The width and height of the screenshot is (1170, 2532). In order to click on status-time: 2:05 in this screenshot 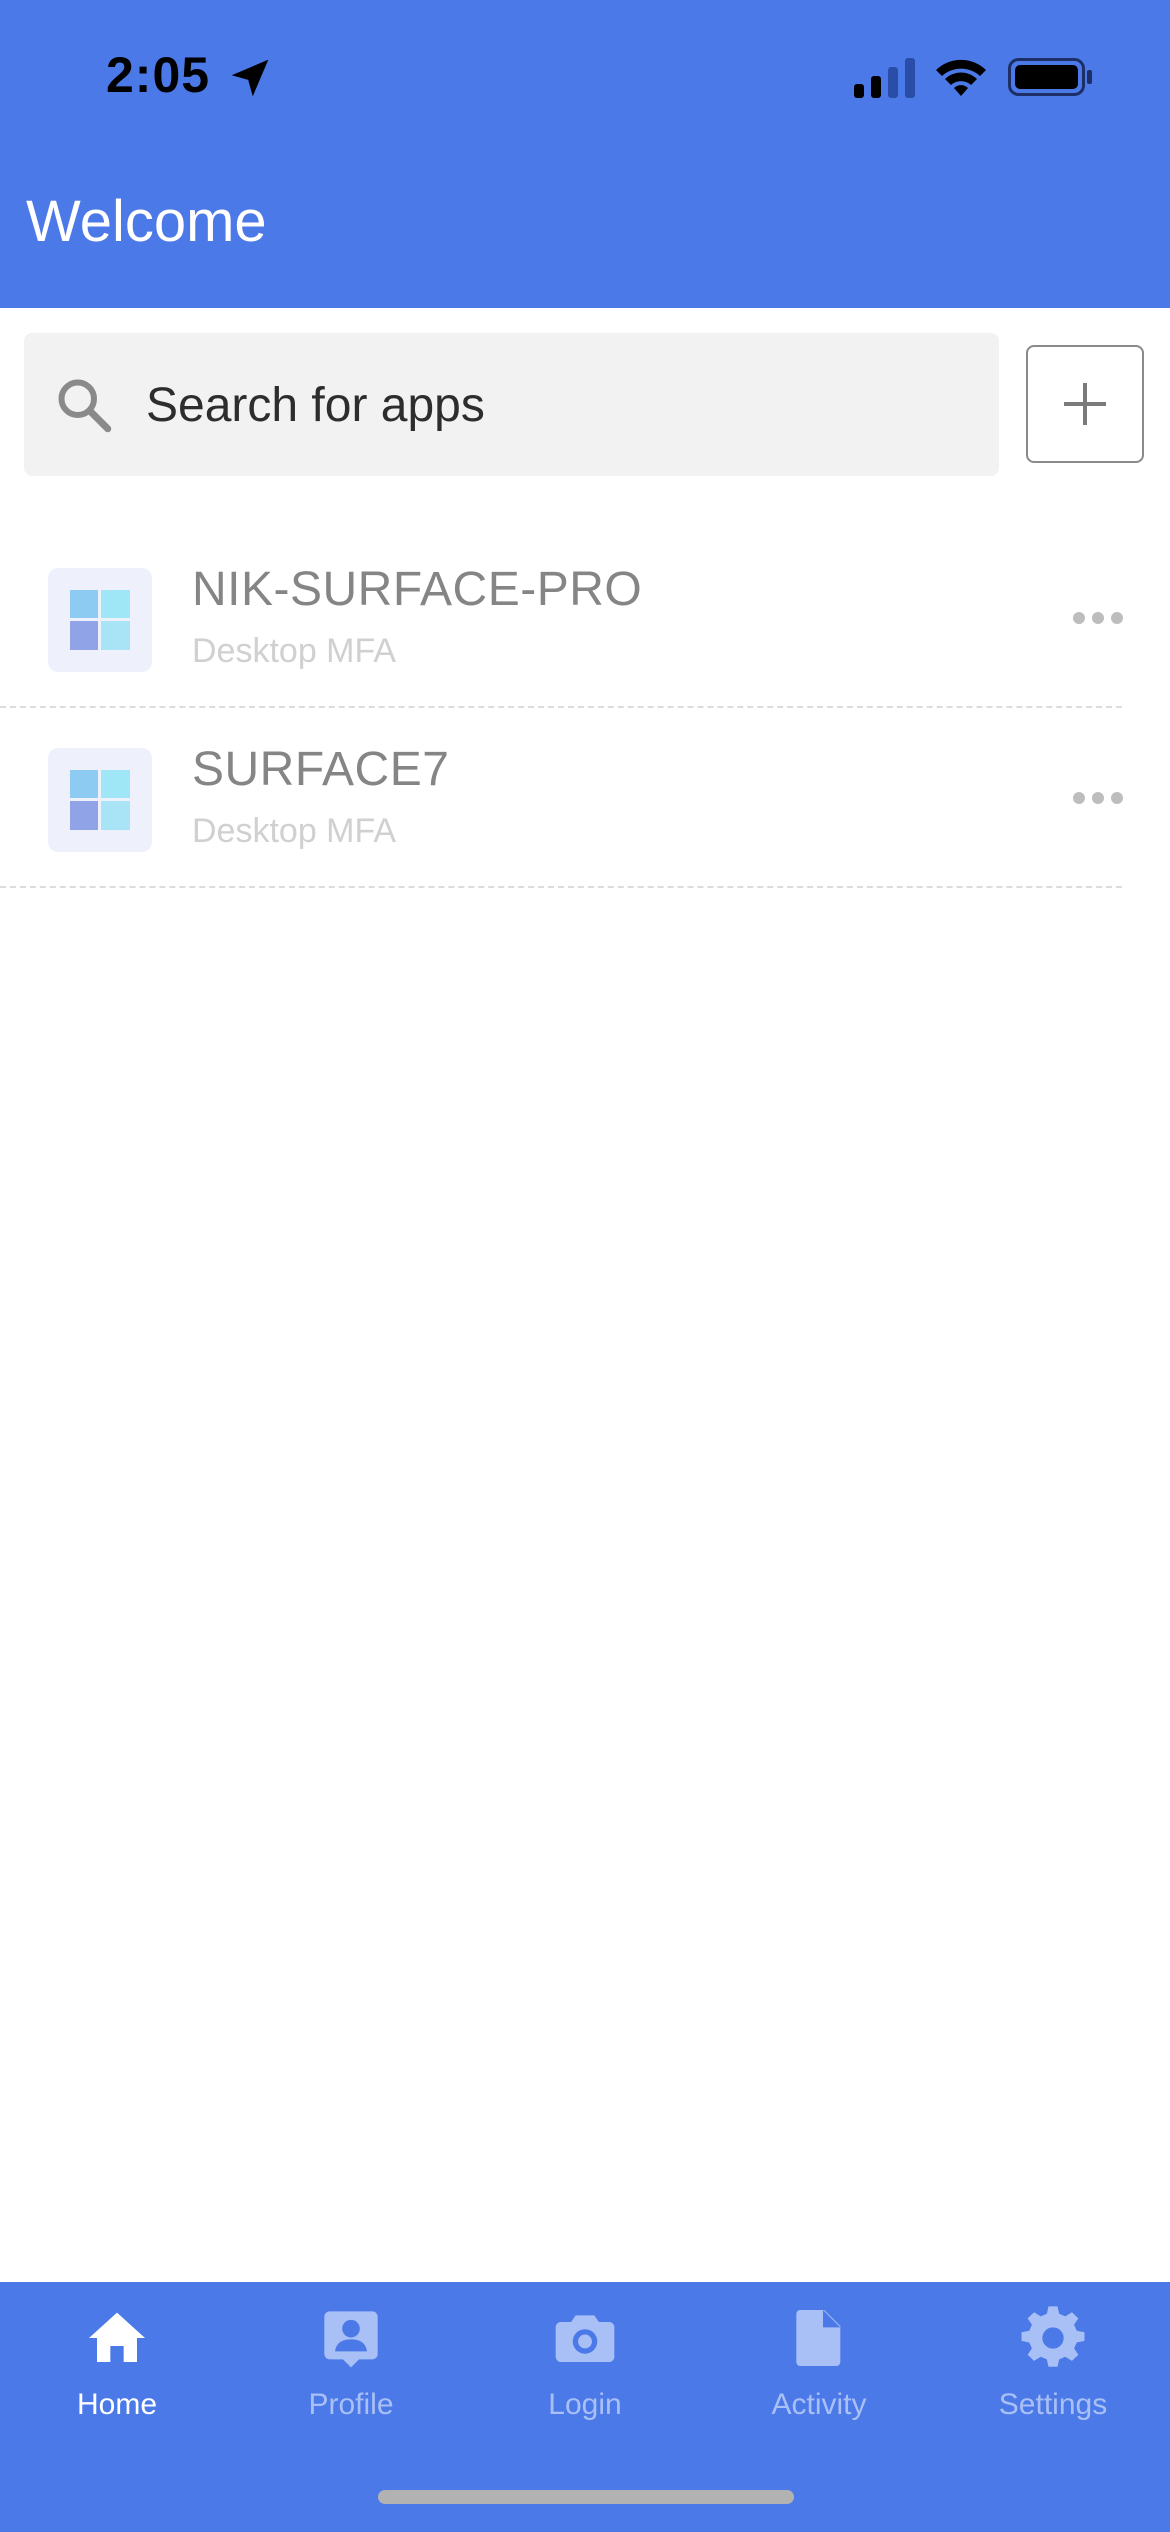, I will do `click(158, 75)`.